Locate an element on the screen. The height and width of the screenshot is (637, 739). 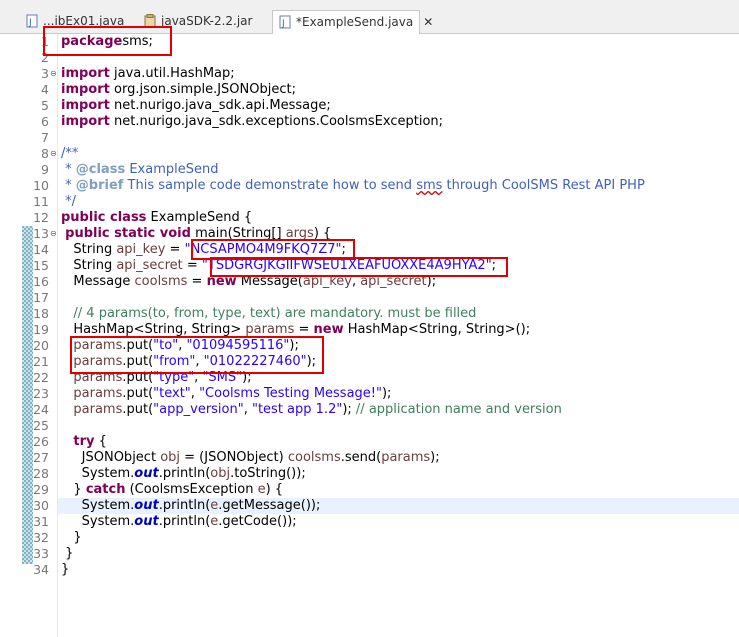
code-token: .getCode()); is located at coordinates (257, 521).